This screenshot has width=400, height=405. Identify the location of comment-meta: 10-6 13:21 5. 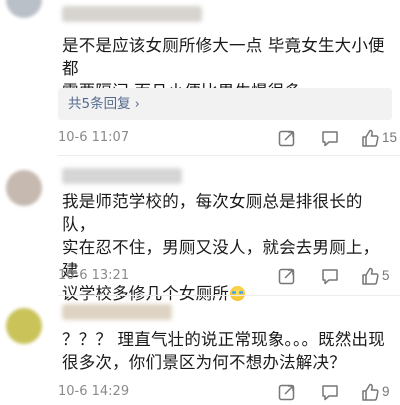
(225, 276).